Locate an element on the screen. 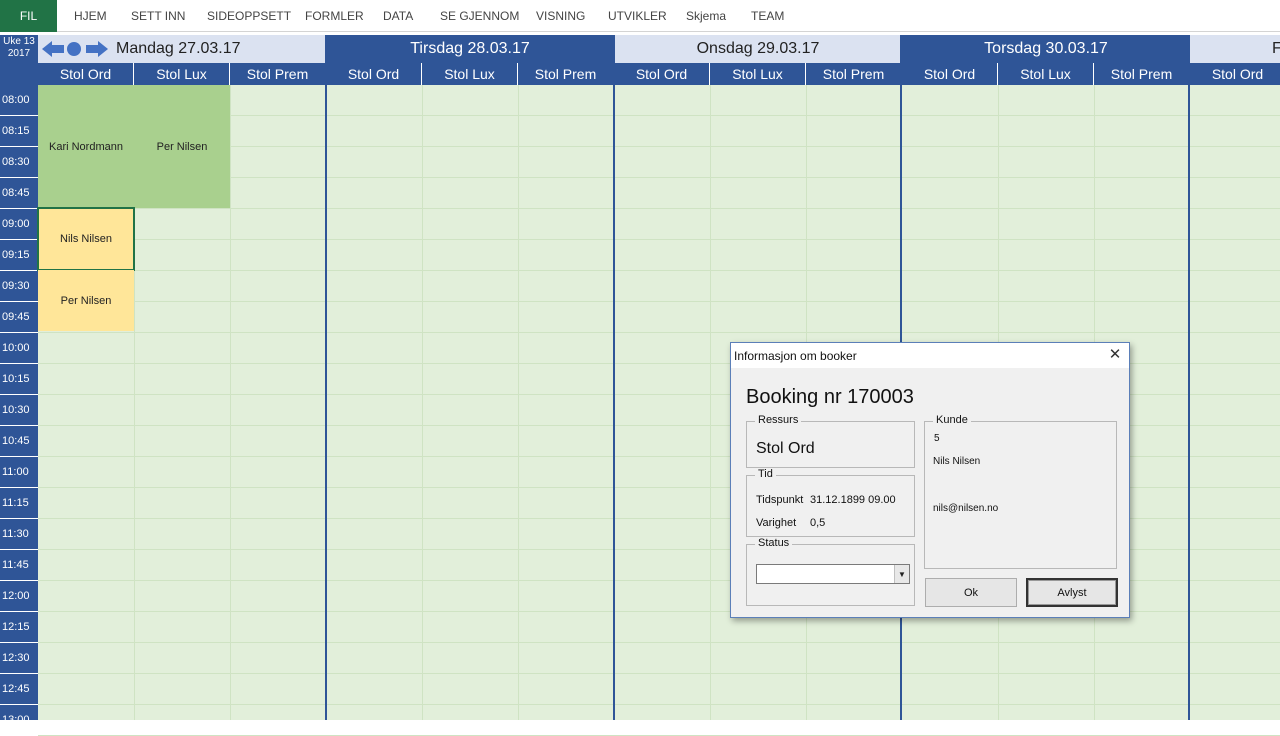 Image resolution: width=1280 pixels, height=736 pixels. day-header-label: Tirsdag 28.03.17 is located at coordinates (470, 48).